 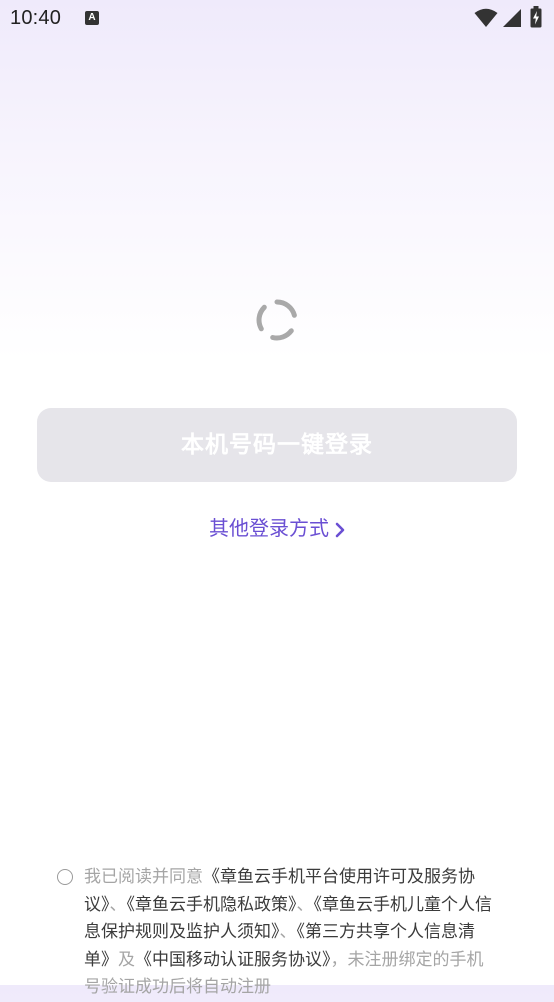 What do you see at coordinates (65, 877) in the screenshot?
I see `agreement-checkbox` at bounding box center [65, 877].